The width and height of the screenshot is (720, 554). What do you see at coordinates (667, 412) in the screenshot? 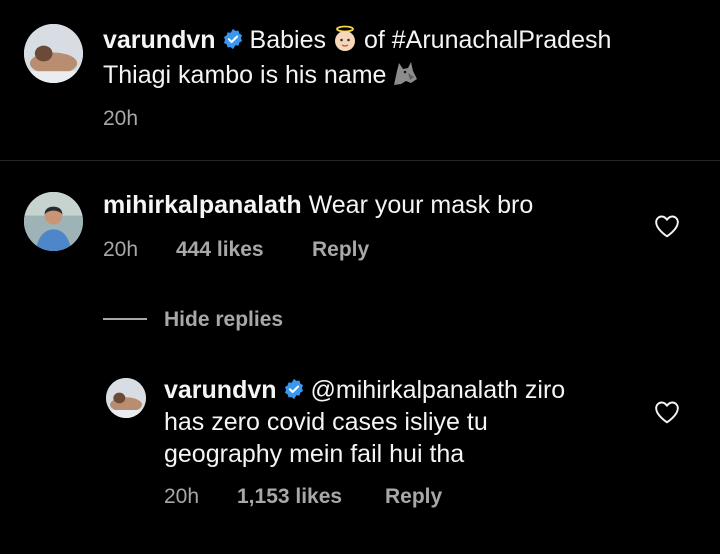
I see `reply-heart-icon` at bounding box center [667, 412].